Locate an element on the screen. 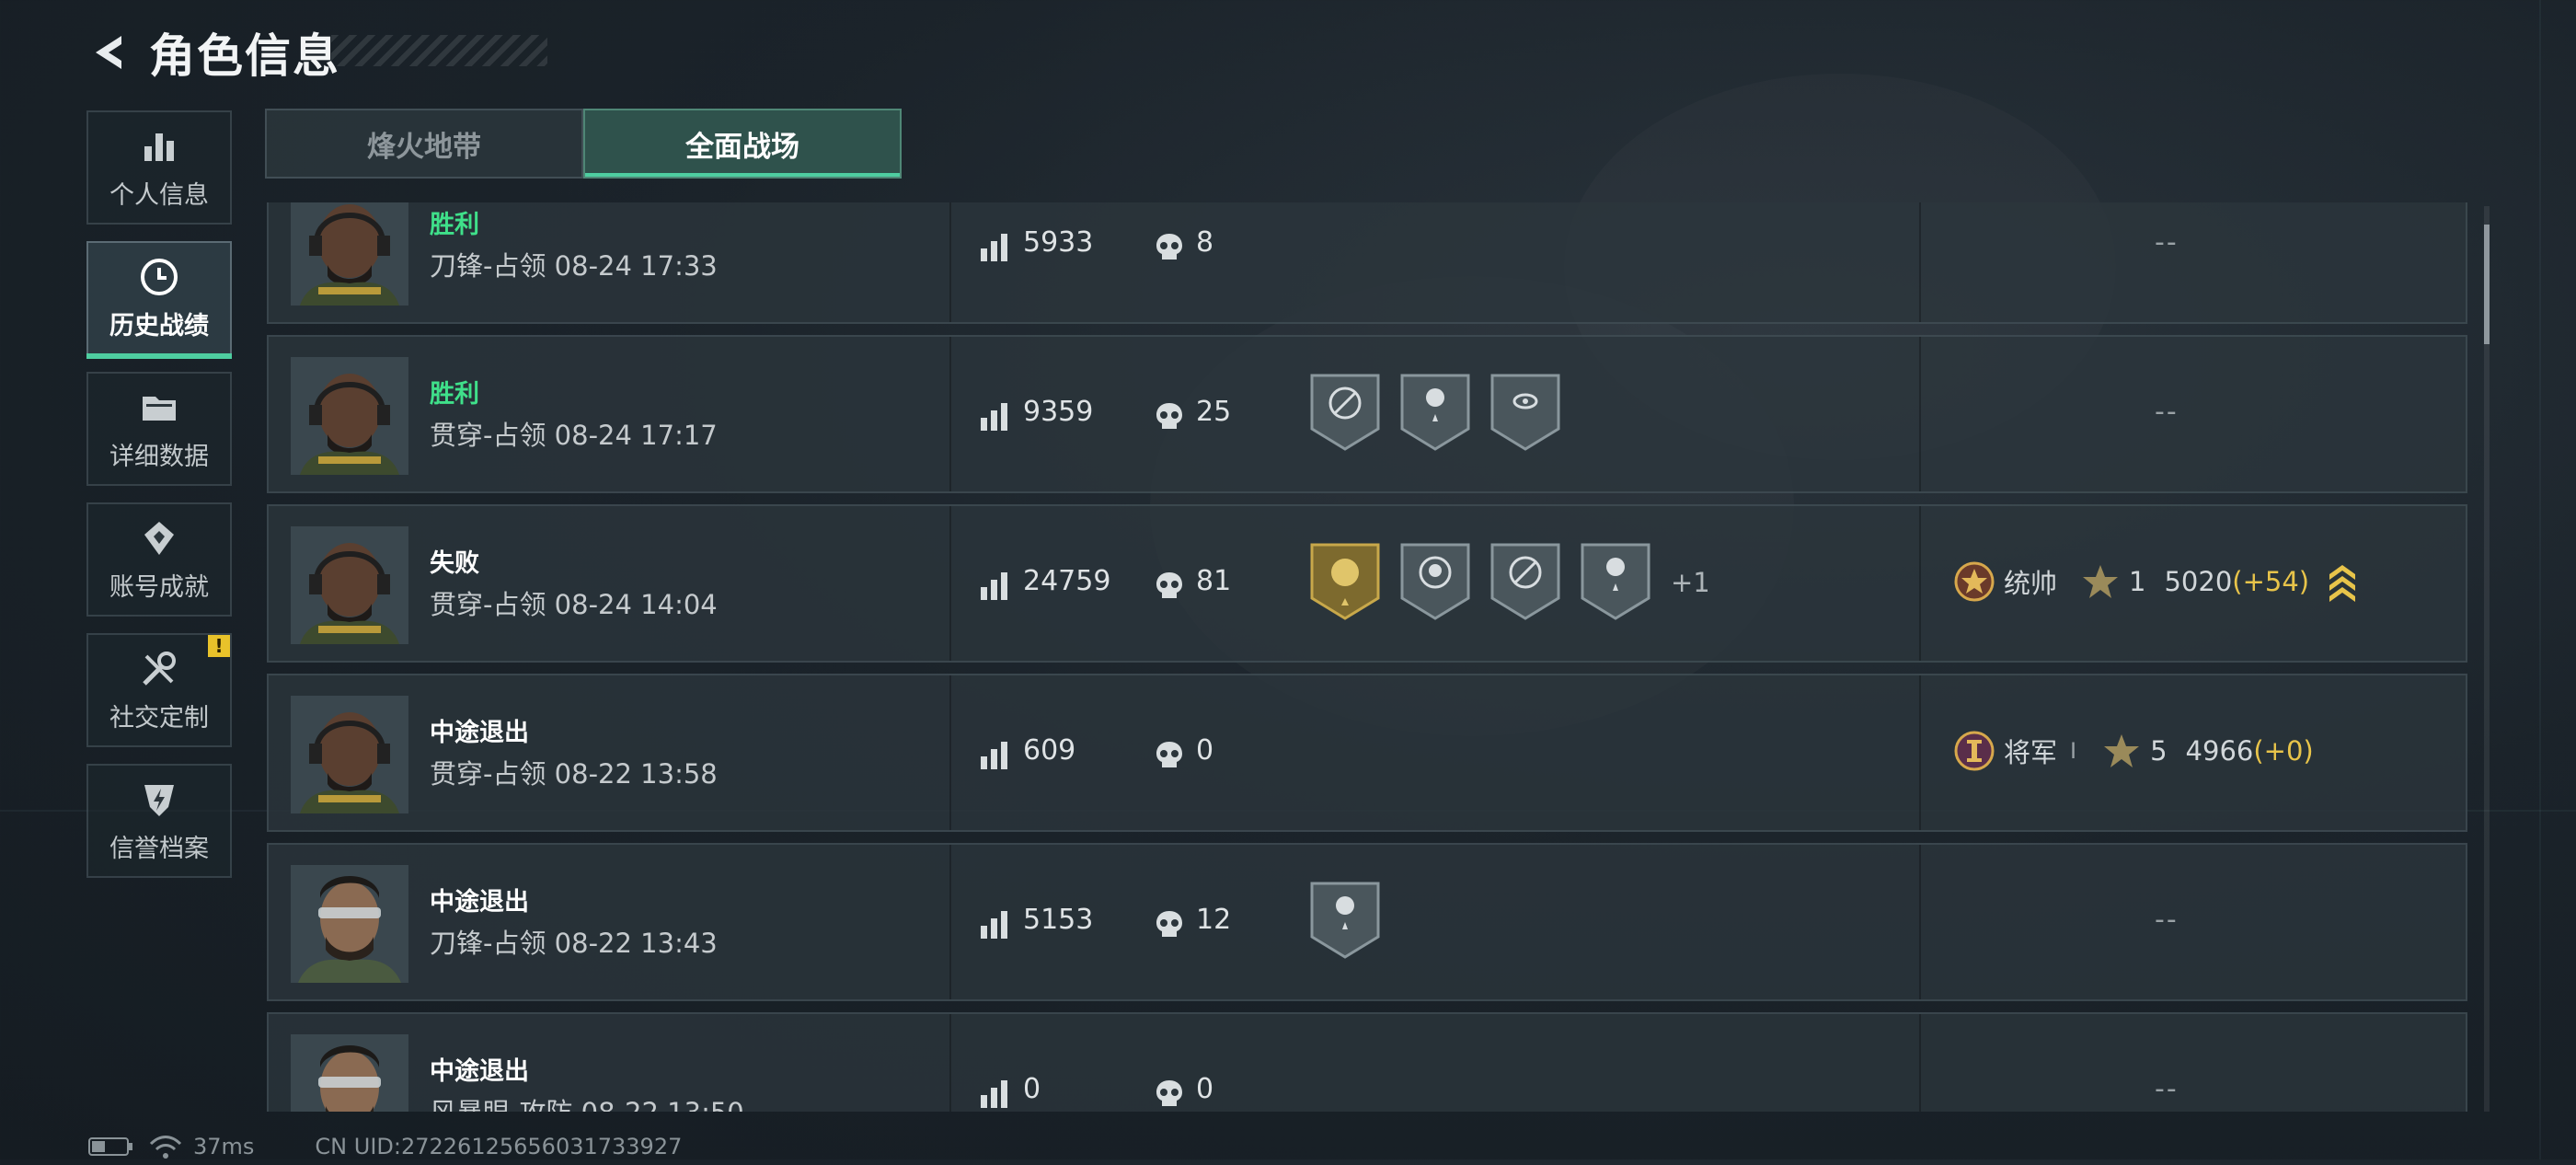 The image size is (2576, 1165). tab-full-battlefield: 全面战场 is located at coordinates (742, 144).